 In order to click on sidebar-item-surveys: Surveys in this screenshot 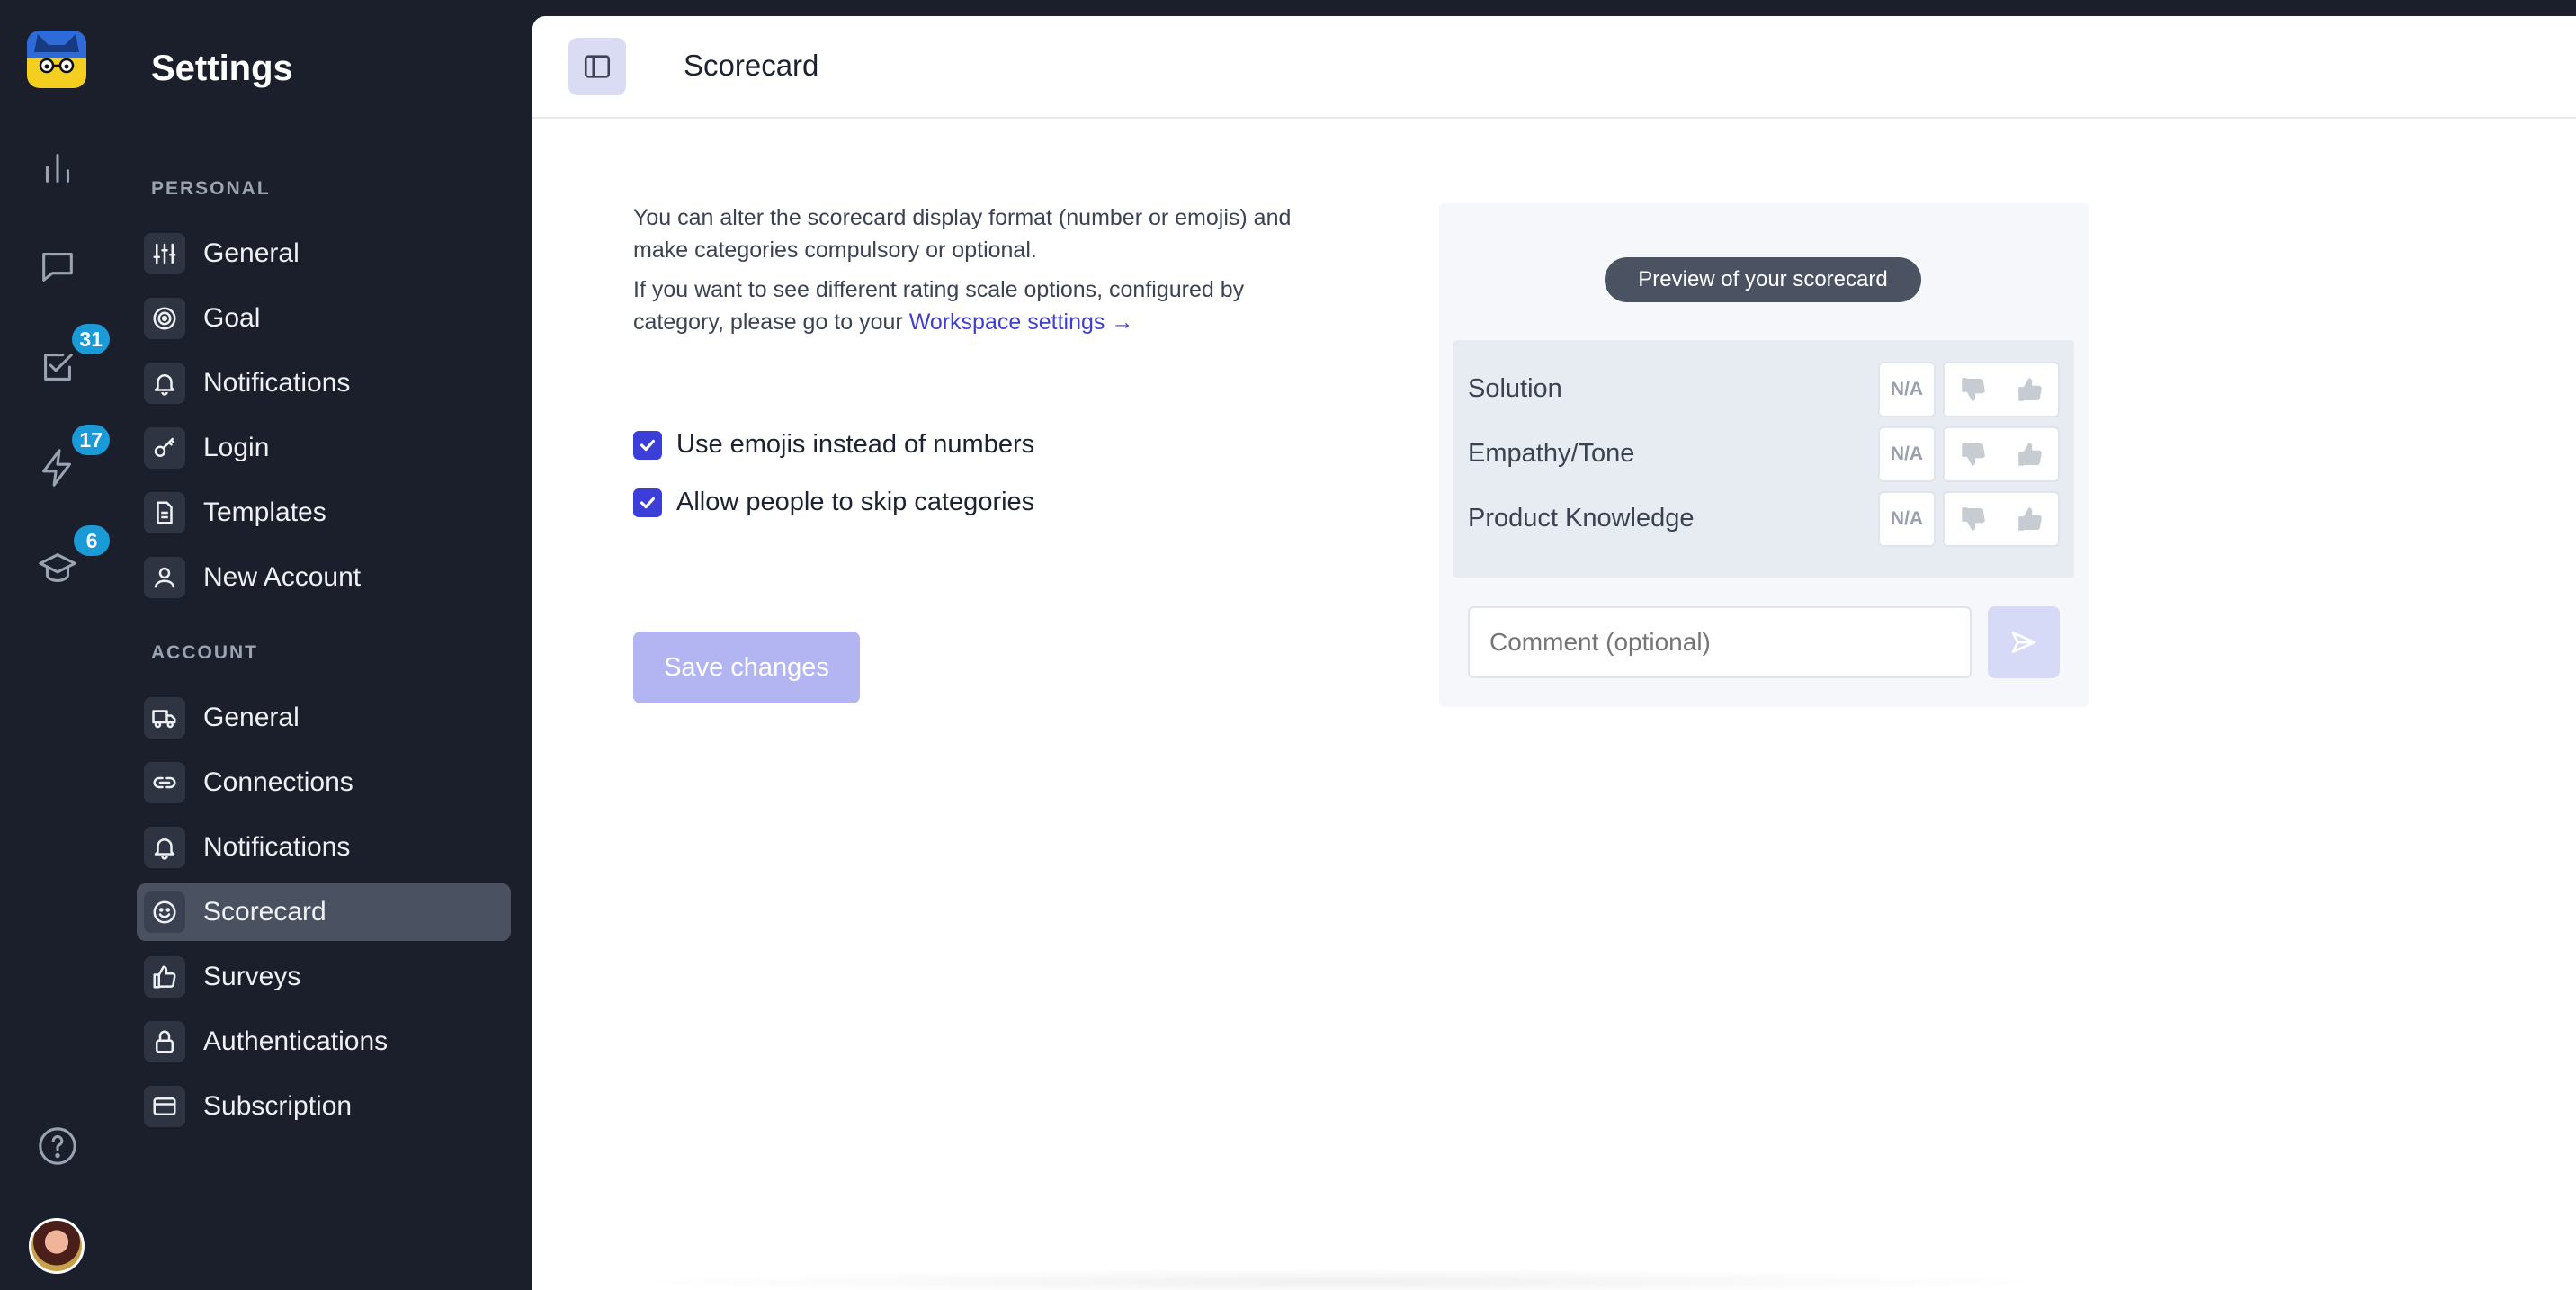, I will do `click(324, 977)`.